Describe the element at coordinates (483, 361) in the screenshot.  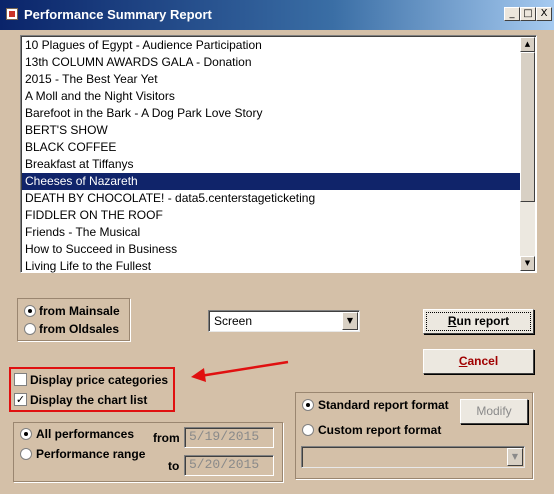
I see `cancel-label: ancel` at that location.